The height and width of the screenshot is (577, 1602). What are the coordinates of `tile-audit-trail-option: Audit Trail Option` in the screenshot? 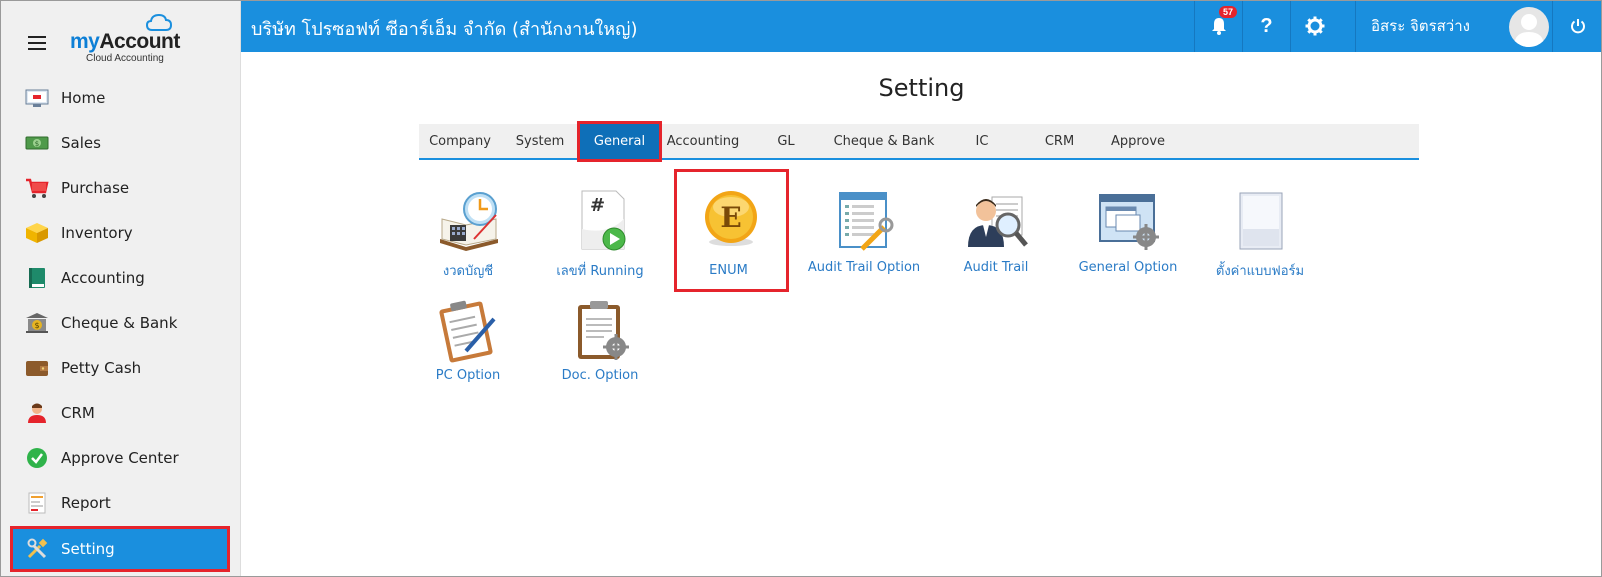 It's located at (864, 231).